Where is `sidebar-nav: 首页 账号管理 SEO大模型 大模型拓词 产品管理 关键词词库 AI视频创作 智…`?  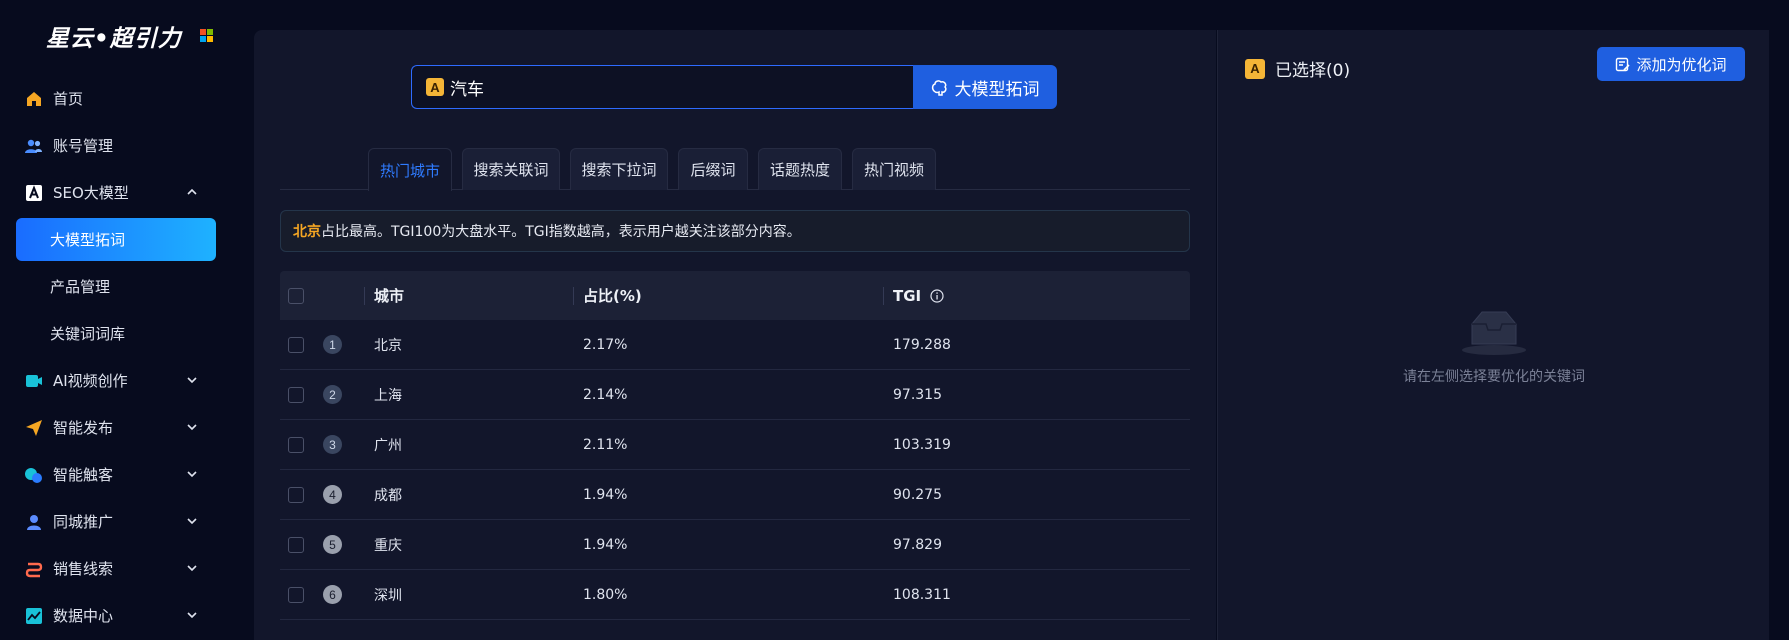
sidebar-nav: 首页 账号管理 SEO大模型 大模型拓词 产品管理 关键词词库 AI视频创作 智… is located at coordinates (116, 357).